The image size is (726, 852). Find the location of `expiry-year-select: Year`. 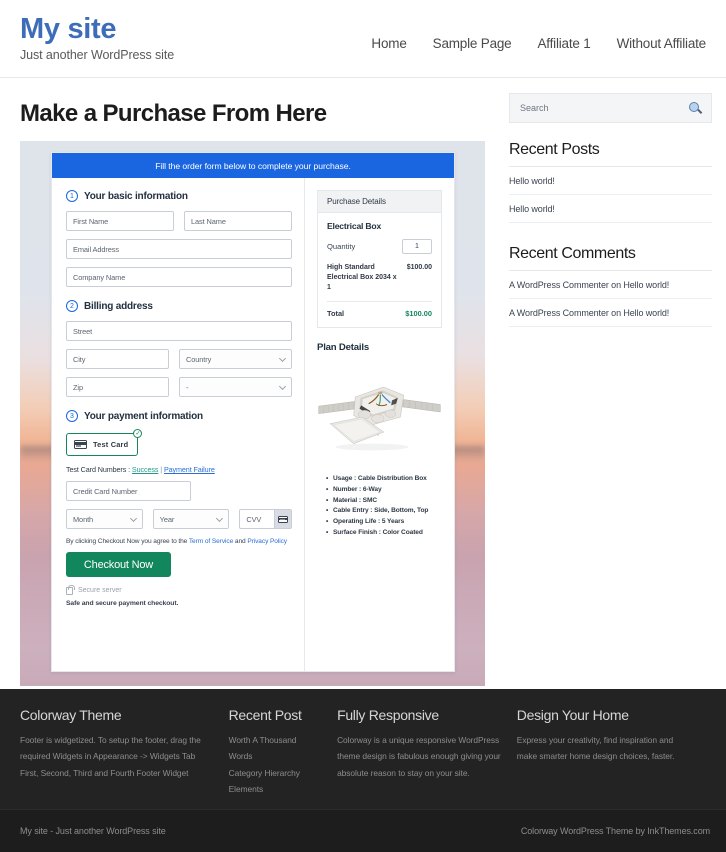

expiry-year-select: Year is located at coordinates (191, 519).